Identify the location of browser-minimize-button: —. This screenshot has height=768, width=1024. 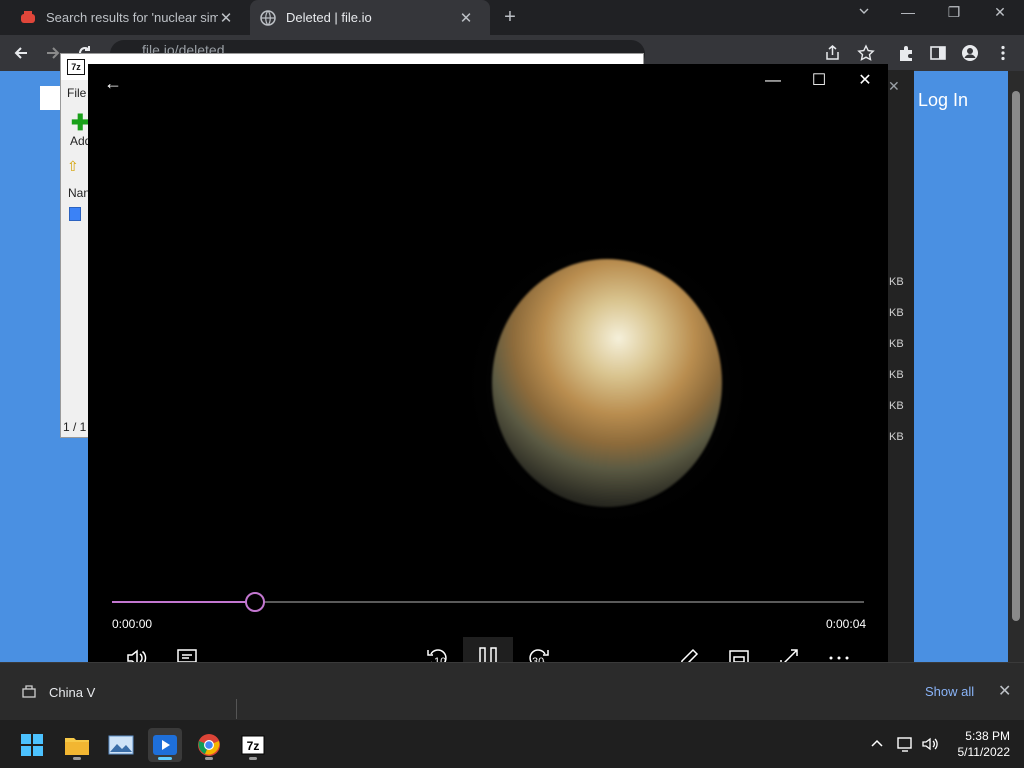
(908, 12).